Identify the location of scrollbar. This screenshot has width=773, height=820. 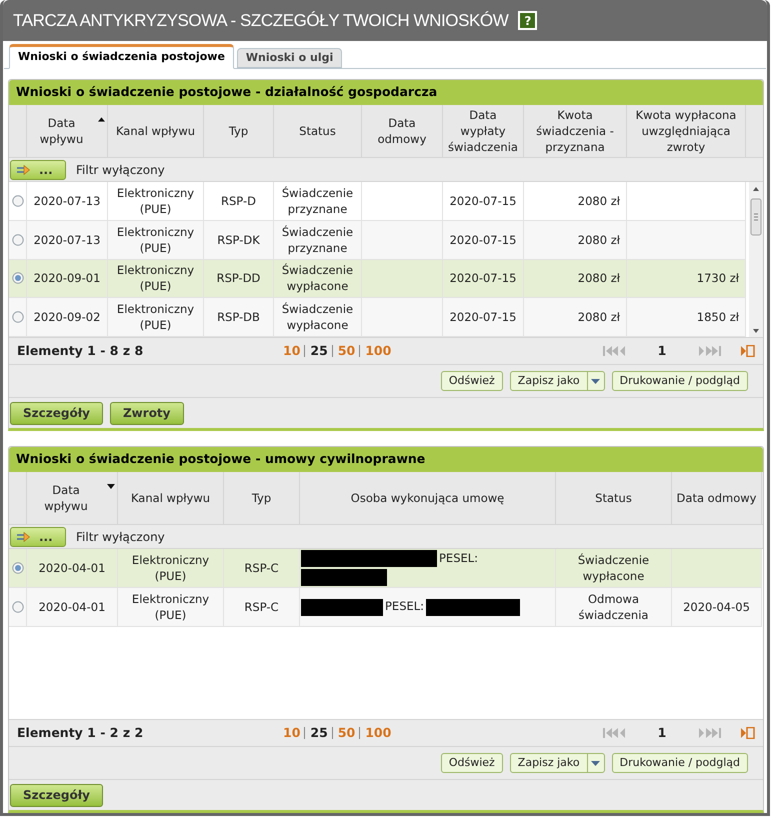
(756, 259).